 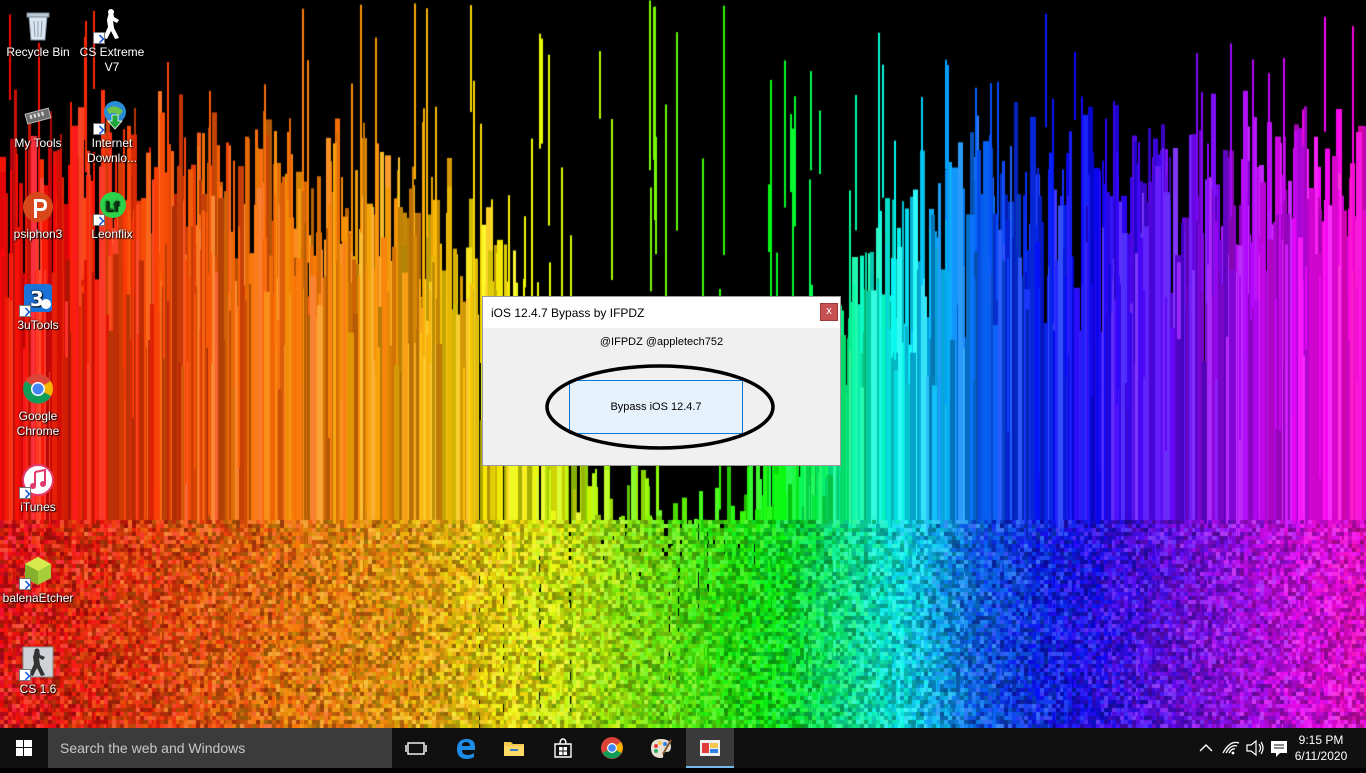 I want to click on svg-text: 3, so click(x=37, y=299).